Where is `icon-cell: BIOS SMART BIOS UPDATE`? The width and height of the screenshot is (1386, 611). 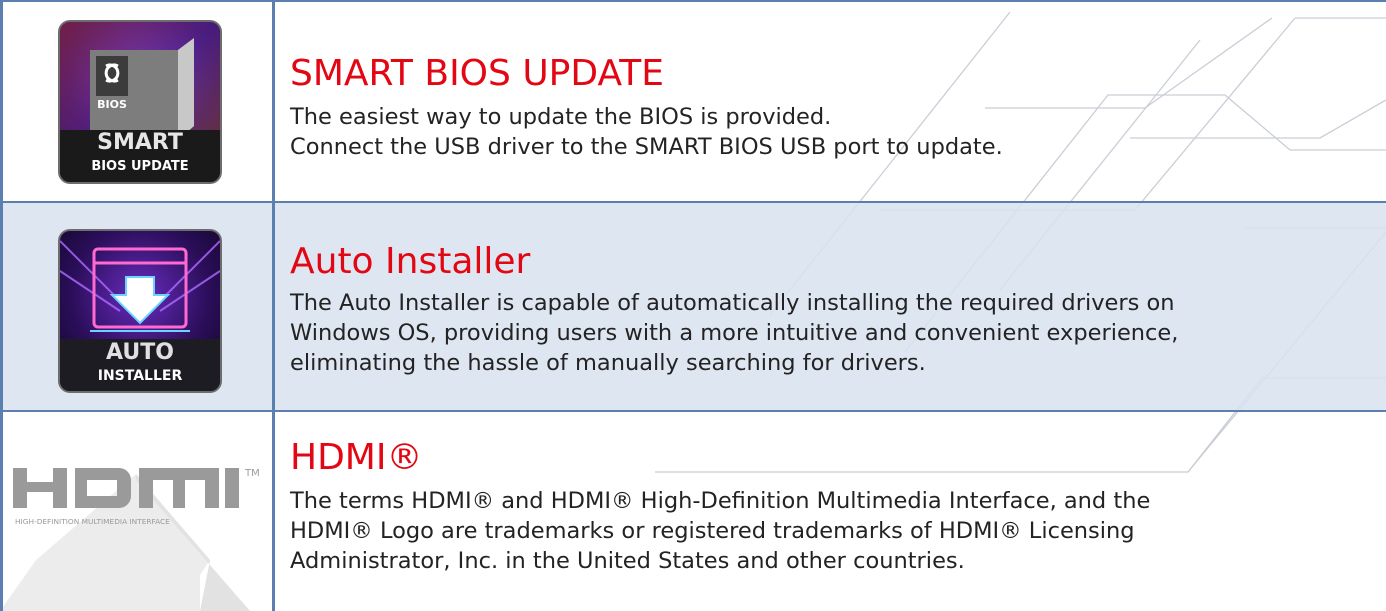 icon-cell: BIOS SMART BIOS UPDATE is located at coordinates (139, 101).